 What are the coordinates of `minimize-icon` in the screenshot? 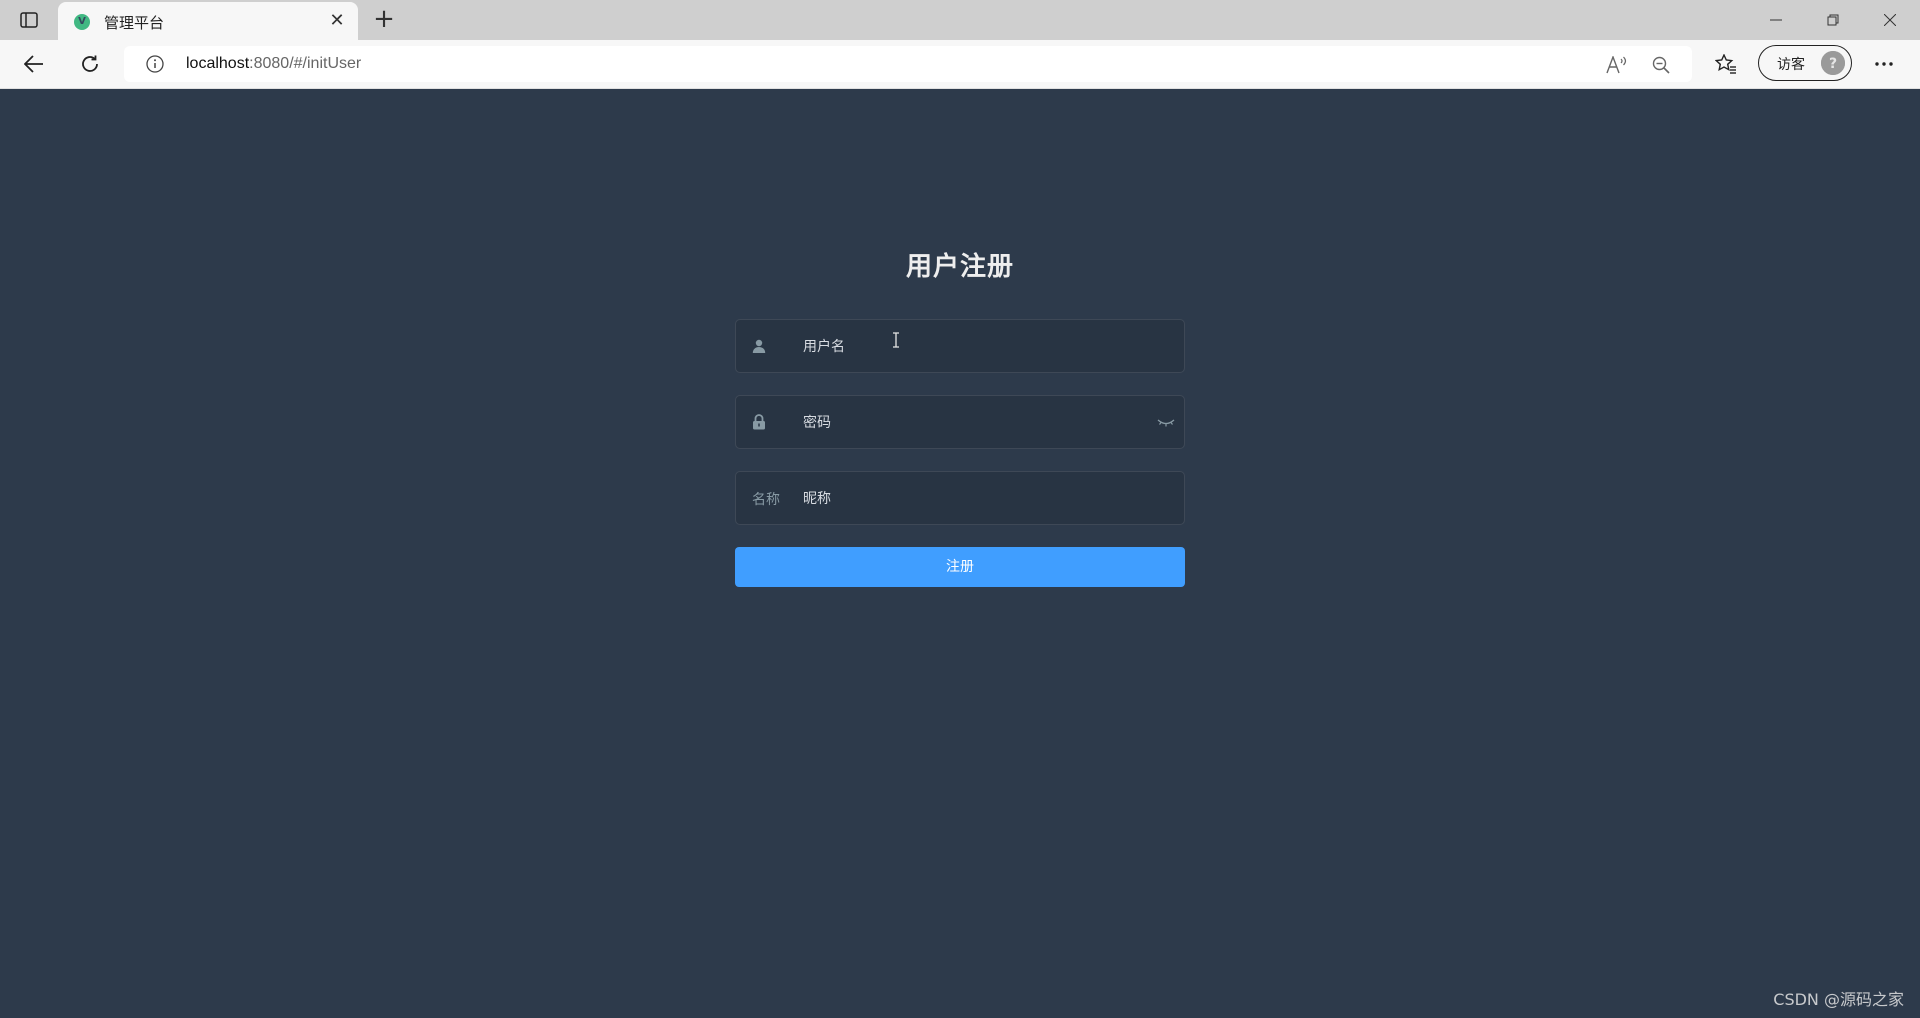 It's located at (1776, 20).